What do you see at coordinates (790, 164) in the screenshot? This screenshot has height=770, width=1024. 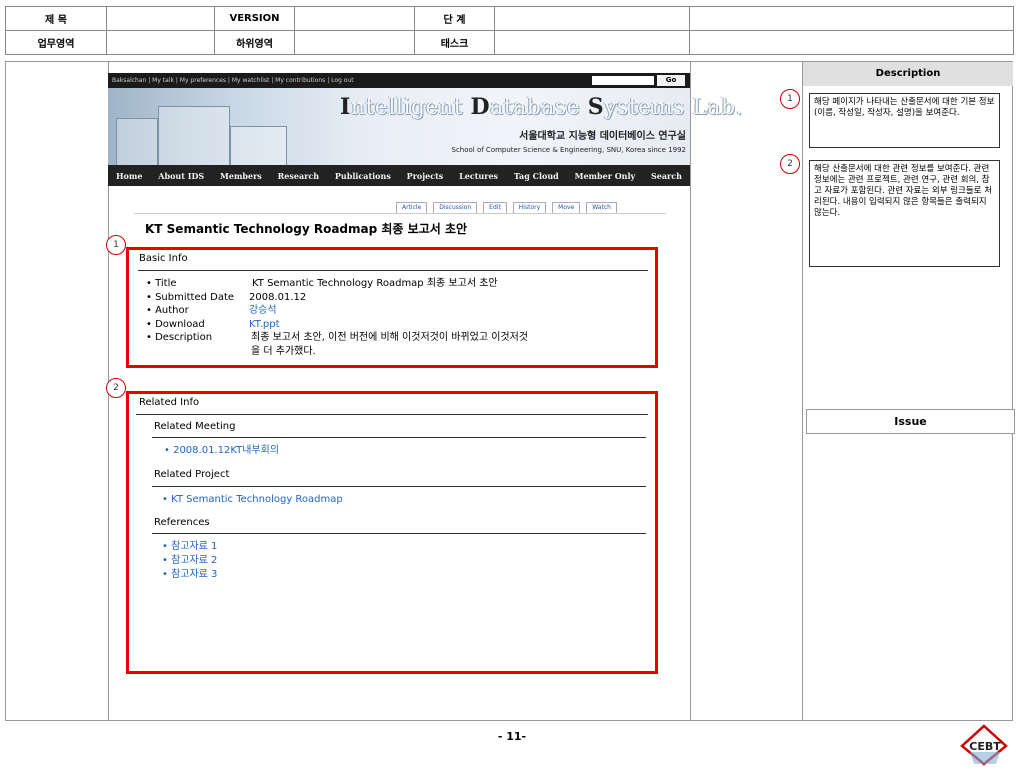 I see `desc-marker-2: 2` at bounding box center [790, 164].